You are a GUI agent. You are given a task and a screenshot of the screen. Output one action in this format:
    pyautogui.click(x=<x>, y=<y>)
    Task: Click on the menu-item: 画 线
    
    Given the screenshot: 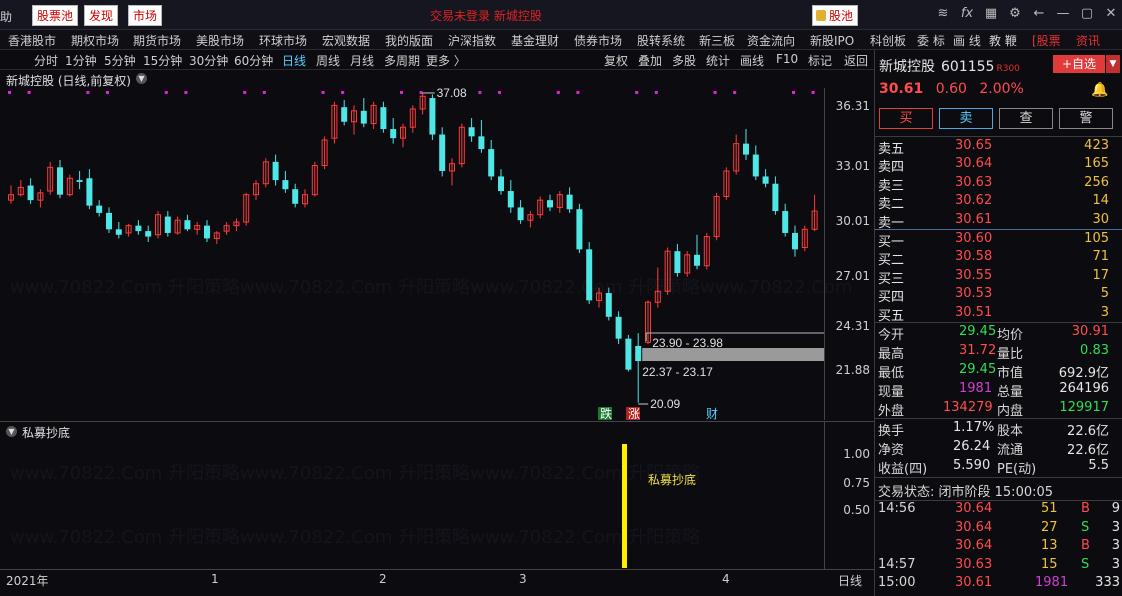 What is the action you would take?
    pyautogui.click(x=967, y=40)
    